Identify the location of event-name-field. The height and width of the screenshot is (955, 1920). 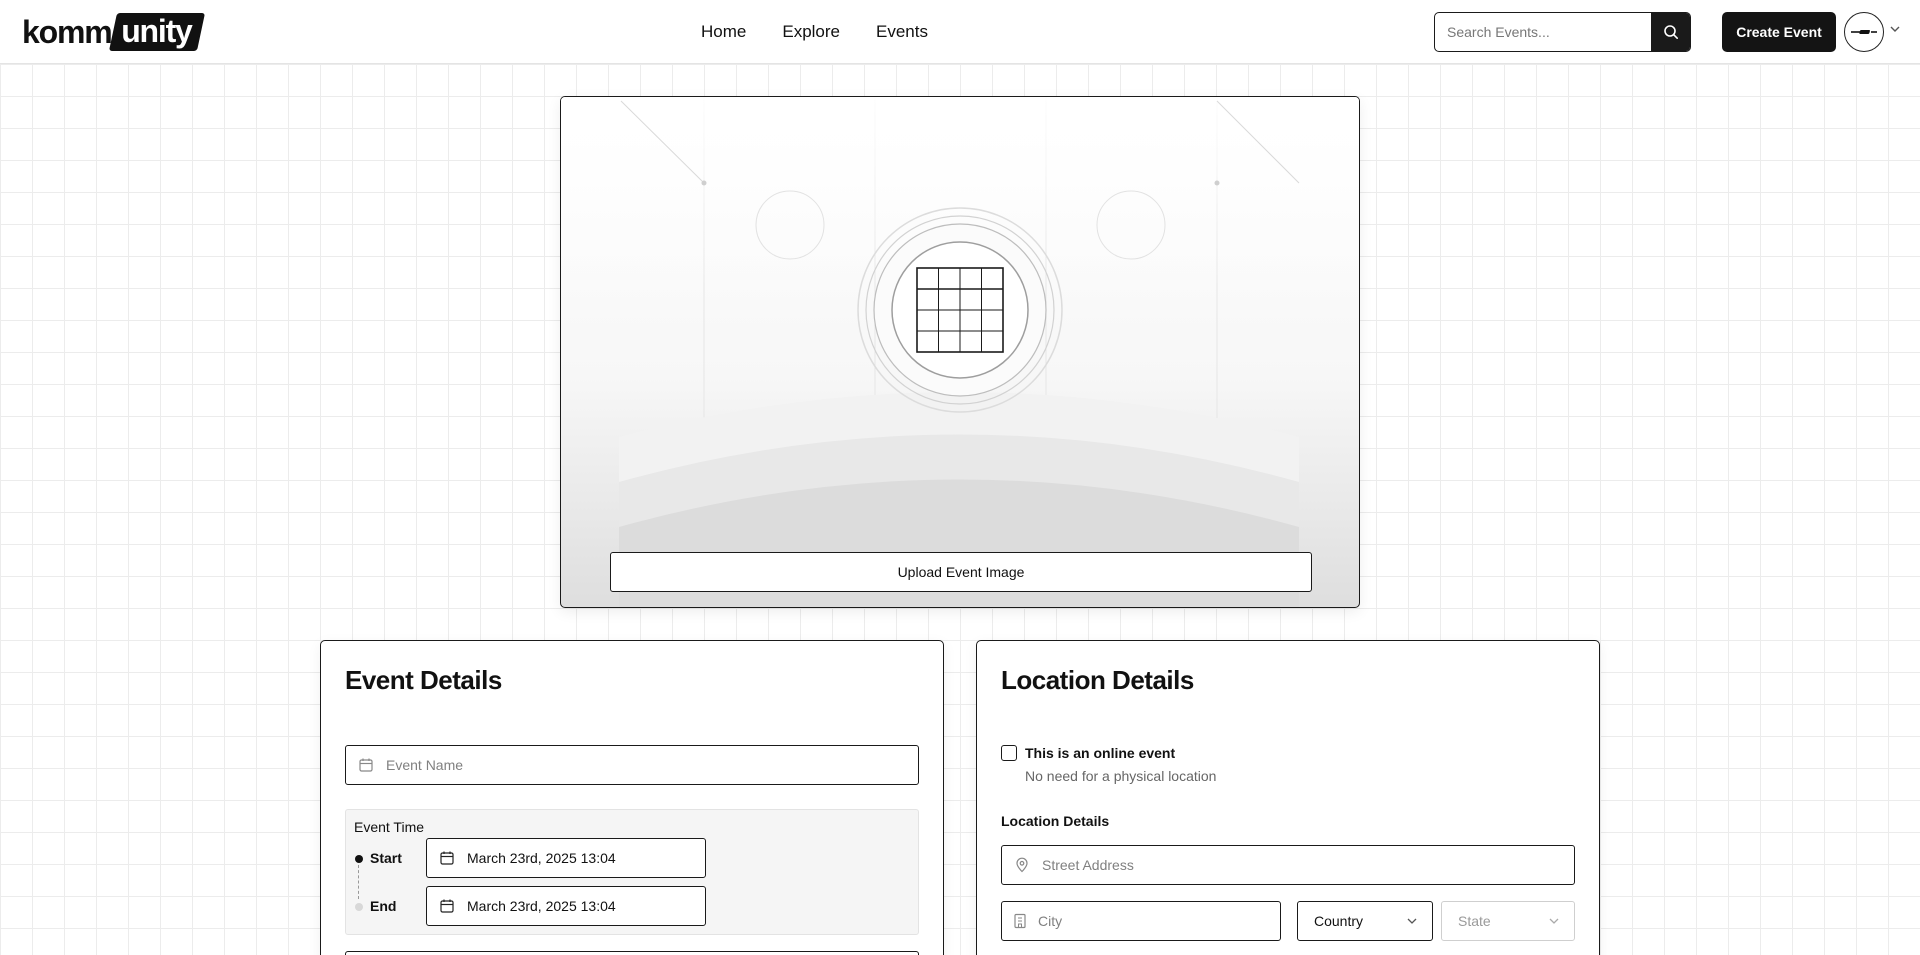
(632, 765).